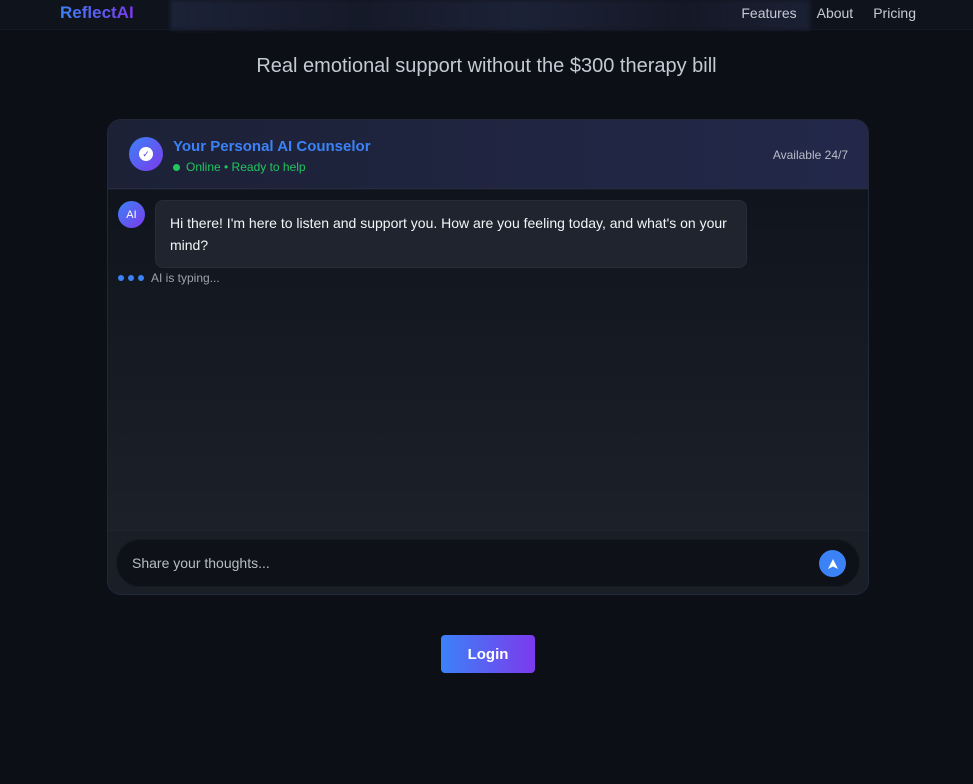 This screenshot has width=973, height=784. I want to click on chat-input-container, so click(488, 563).